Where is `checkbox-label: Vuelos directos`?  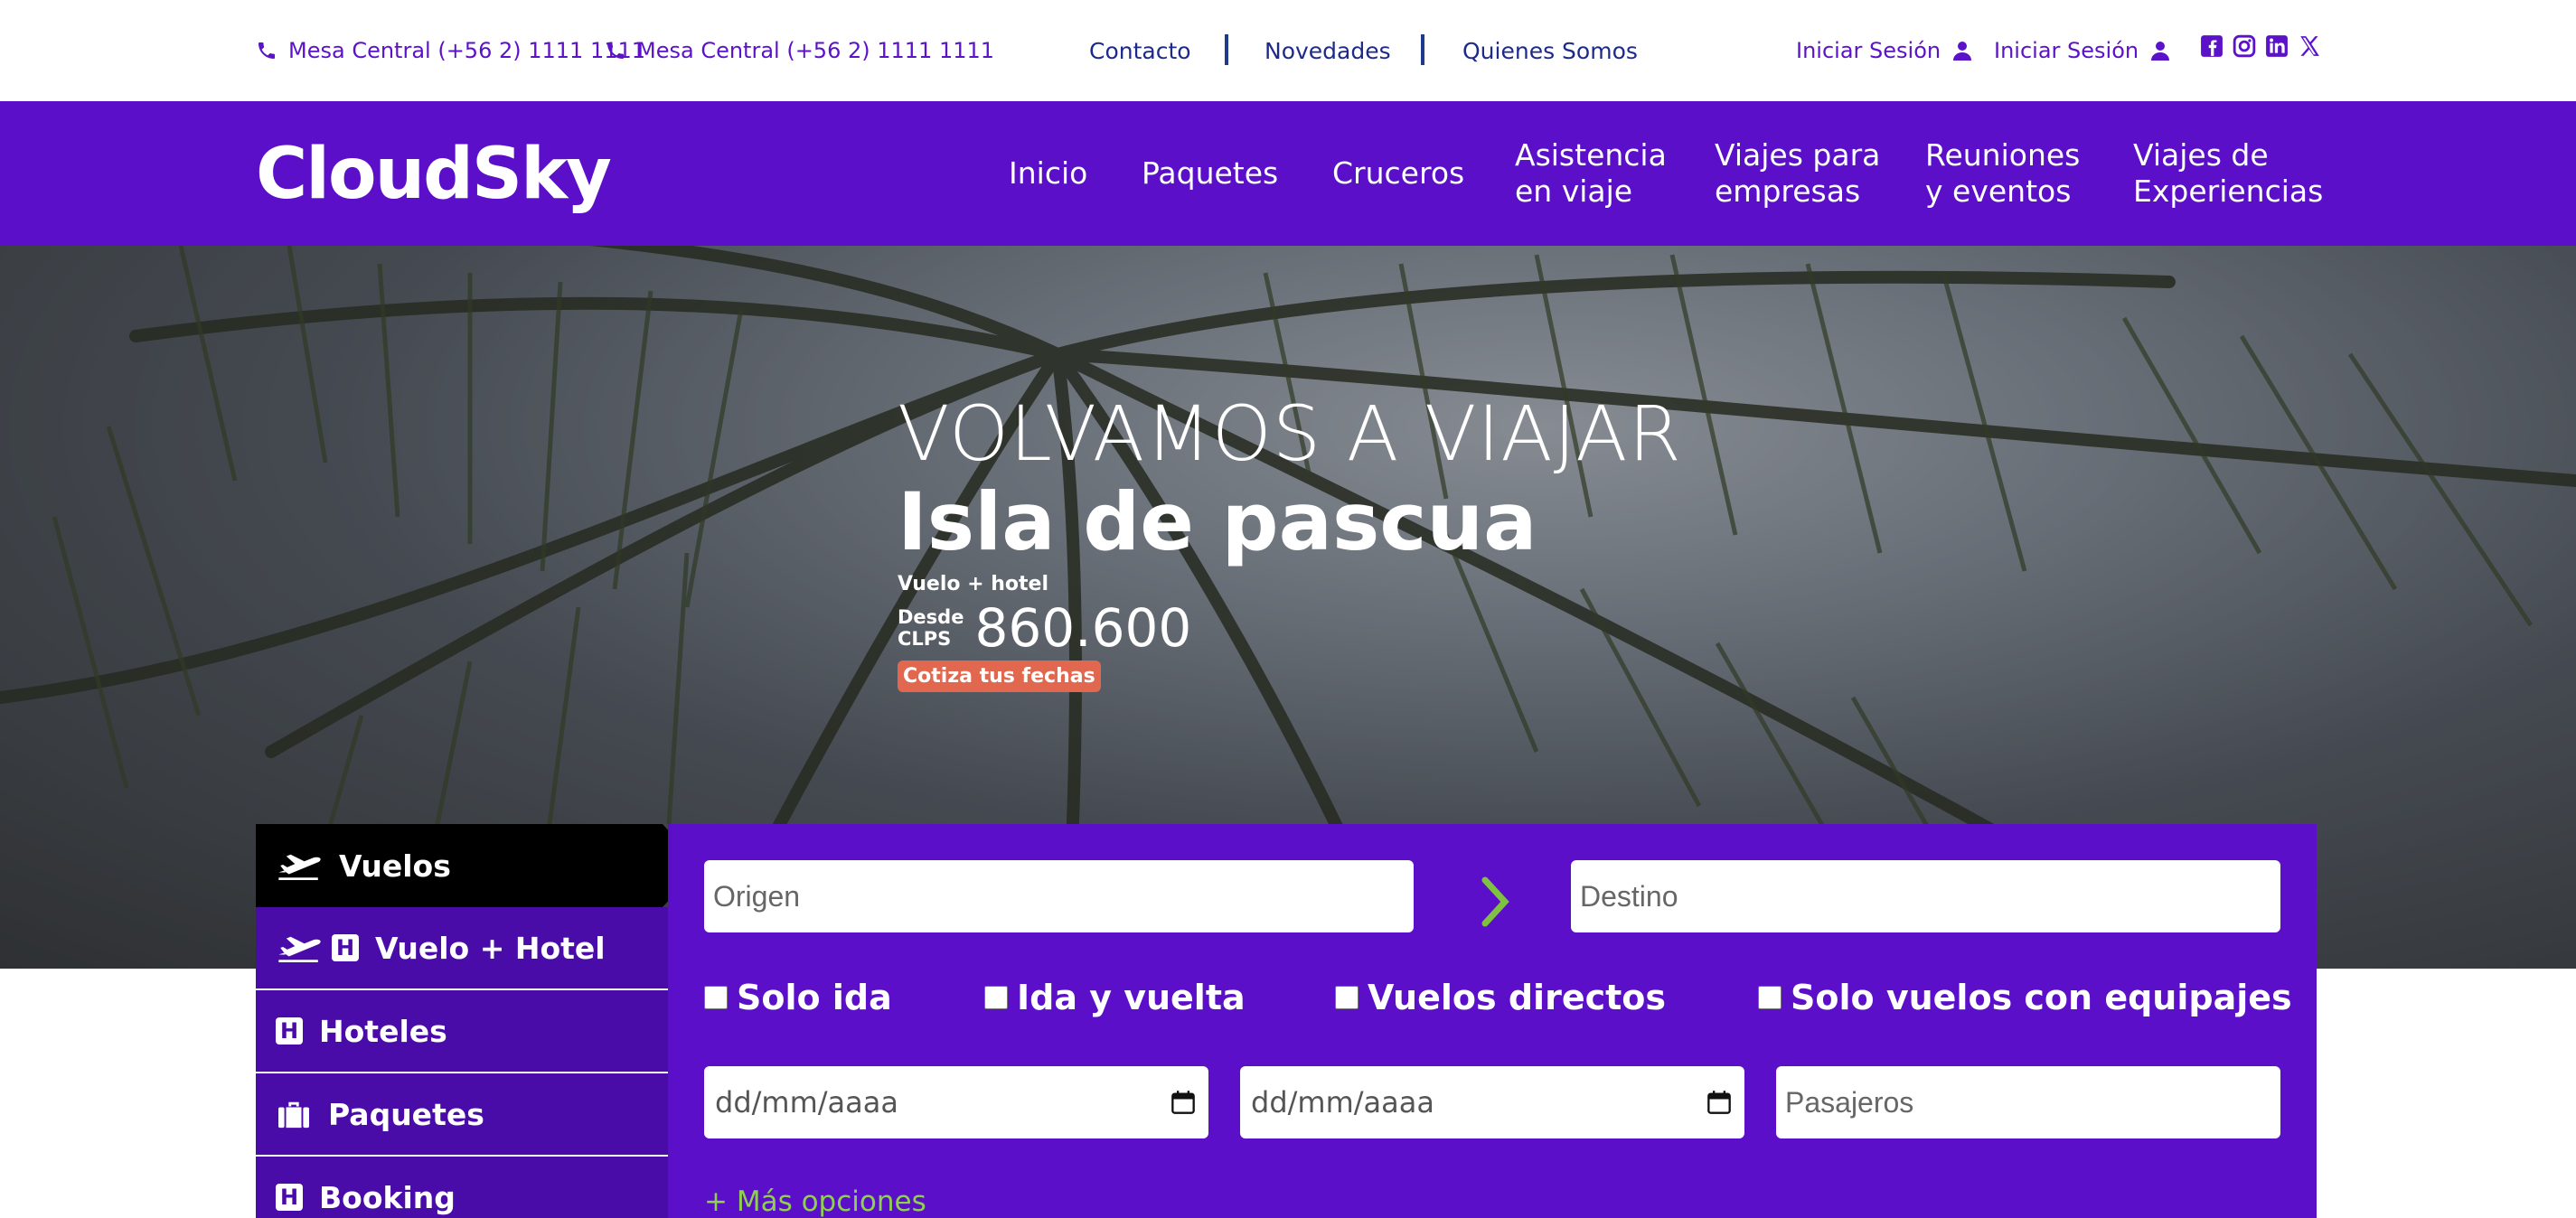
checkbox-label: Vuelos directos is located at coordinates (1518, 997).